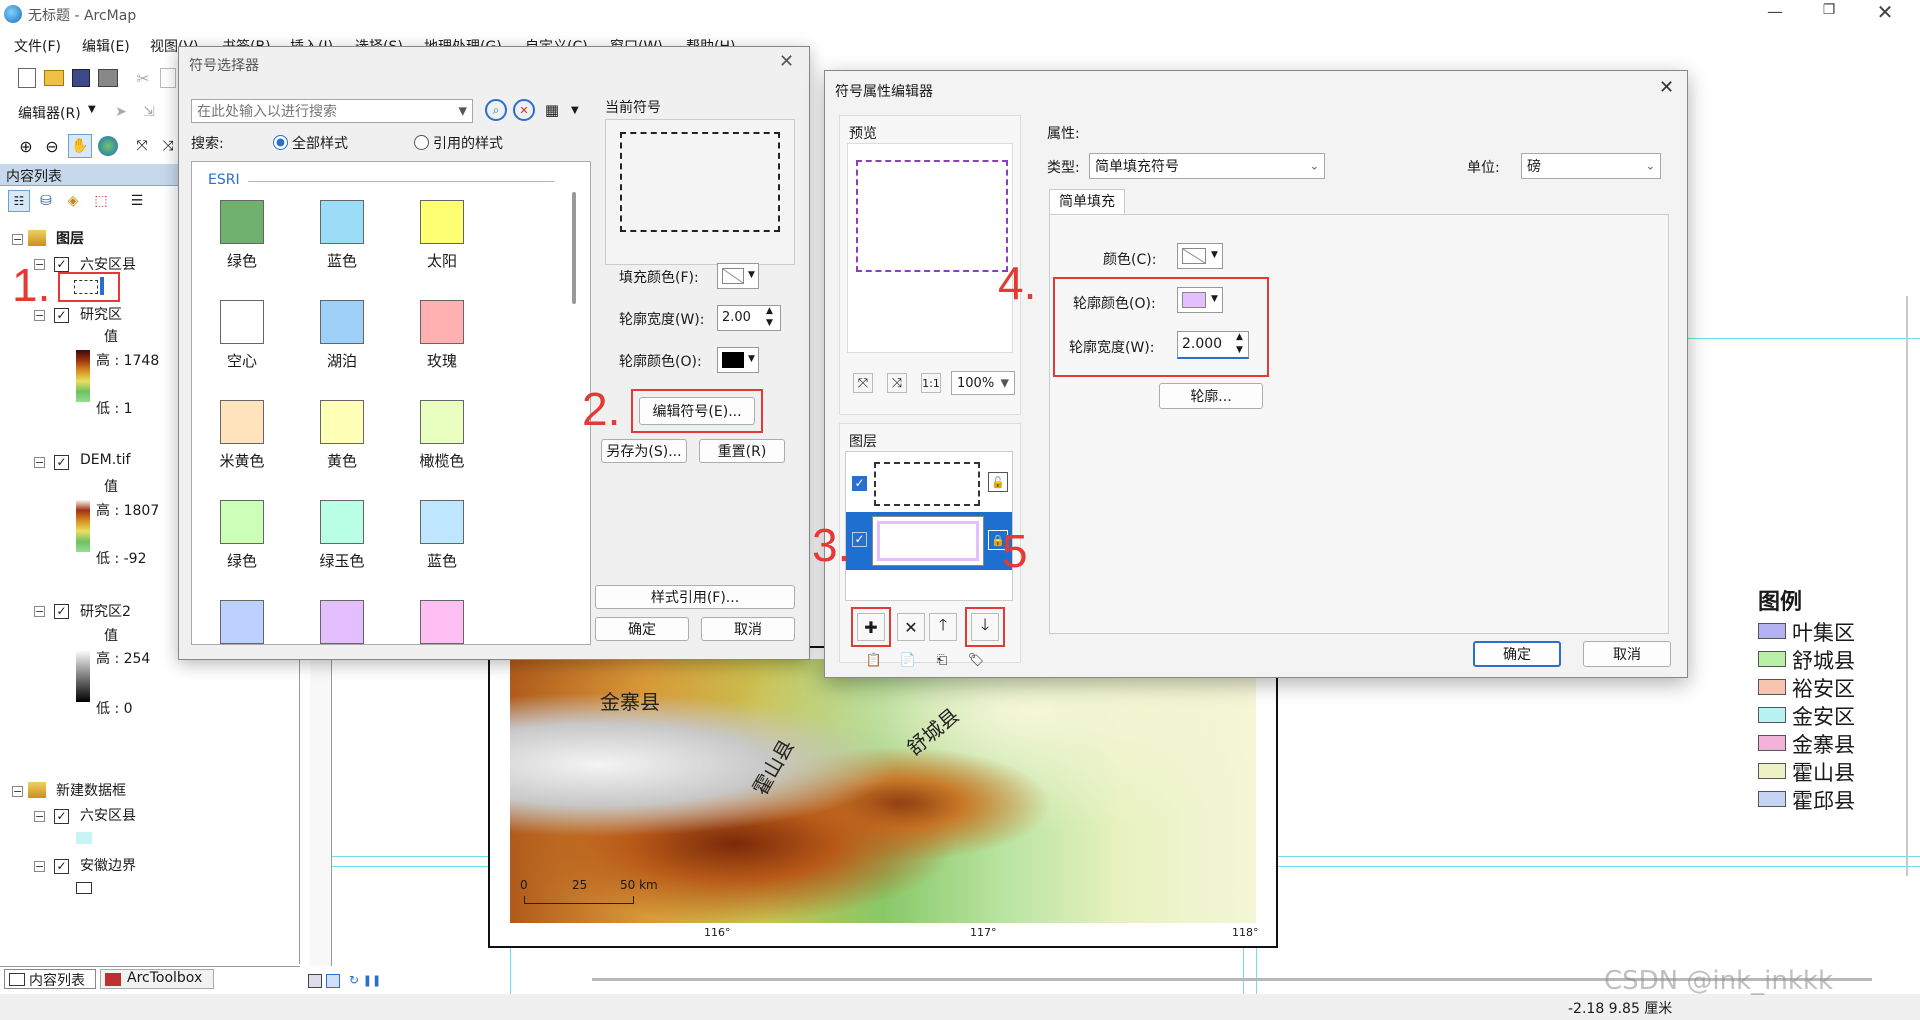  Describe the element at coordinates (421, 142) in the screenshot. I see `ref-styles-radio` at that location.